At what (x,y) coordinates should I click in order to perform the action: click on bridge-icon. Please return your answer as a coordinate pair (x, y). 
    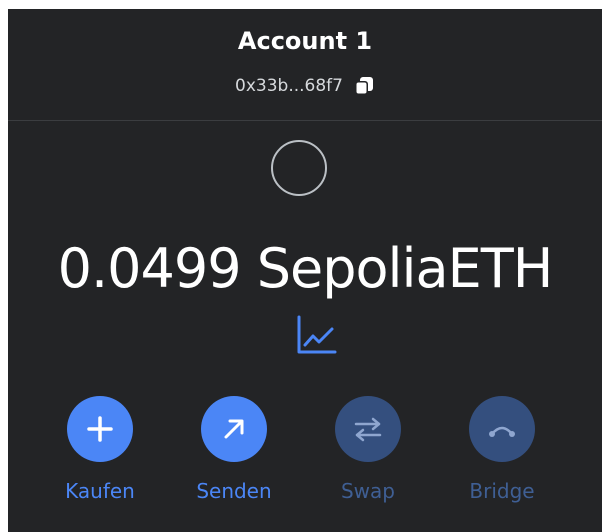
    Looking at the image, I should click on (502, 429).